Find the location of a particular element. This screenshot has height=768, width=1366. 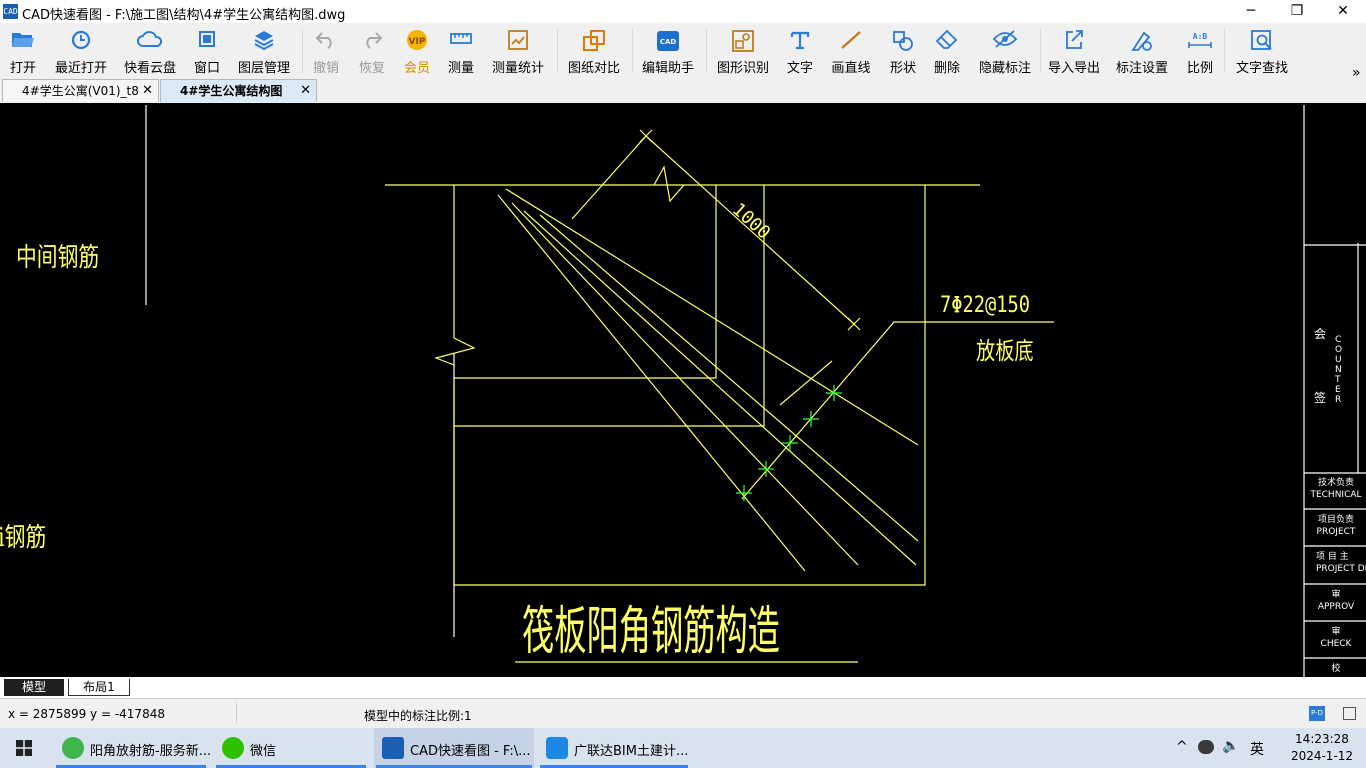

draw-line-button: 画直线 is located at coordinates (851, 51).